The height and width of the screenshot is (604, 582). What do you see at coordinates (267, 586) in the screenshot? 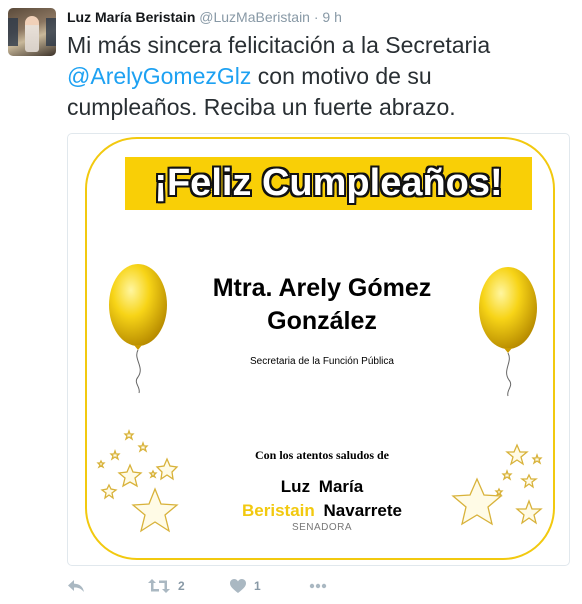
I see `tweet-actions: 2 1` at bounding box center [267, 586].